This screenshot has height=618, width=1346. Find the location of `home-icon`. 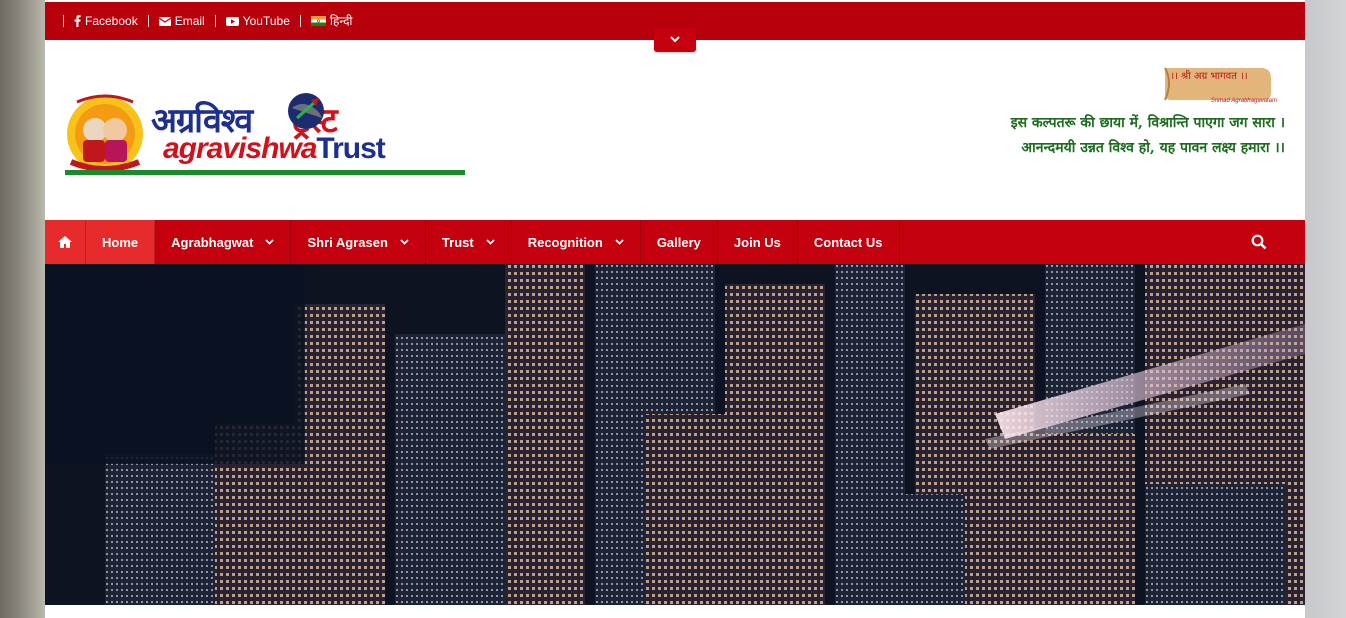

home-icon is located at coordinates (65, 242).